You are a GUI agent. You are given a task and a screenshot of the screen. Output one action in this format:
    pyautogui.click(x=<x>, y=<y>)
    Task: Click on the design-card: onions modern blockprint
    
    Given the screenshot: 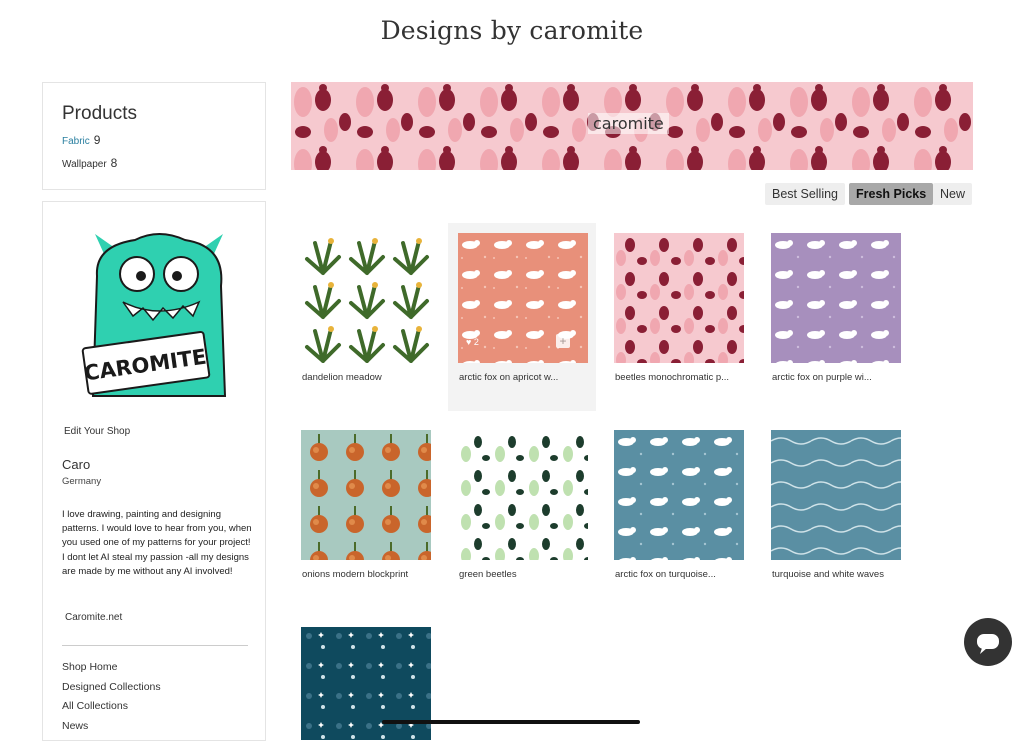 What is the action you would take?
    pyautogui.click(x=365, y=500)
    